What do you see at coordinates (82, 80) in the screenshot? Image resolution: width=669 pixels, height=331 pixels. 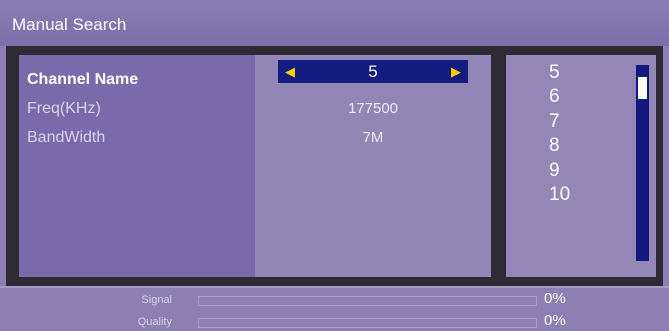 I see `channel-name-label: Channel Name` at bounding box center [82, 80].